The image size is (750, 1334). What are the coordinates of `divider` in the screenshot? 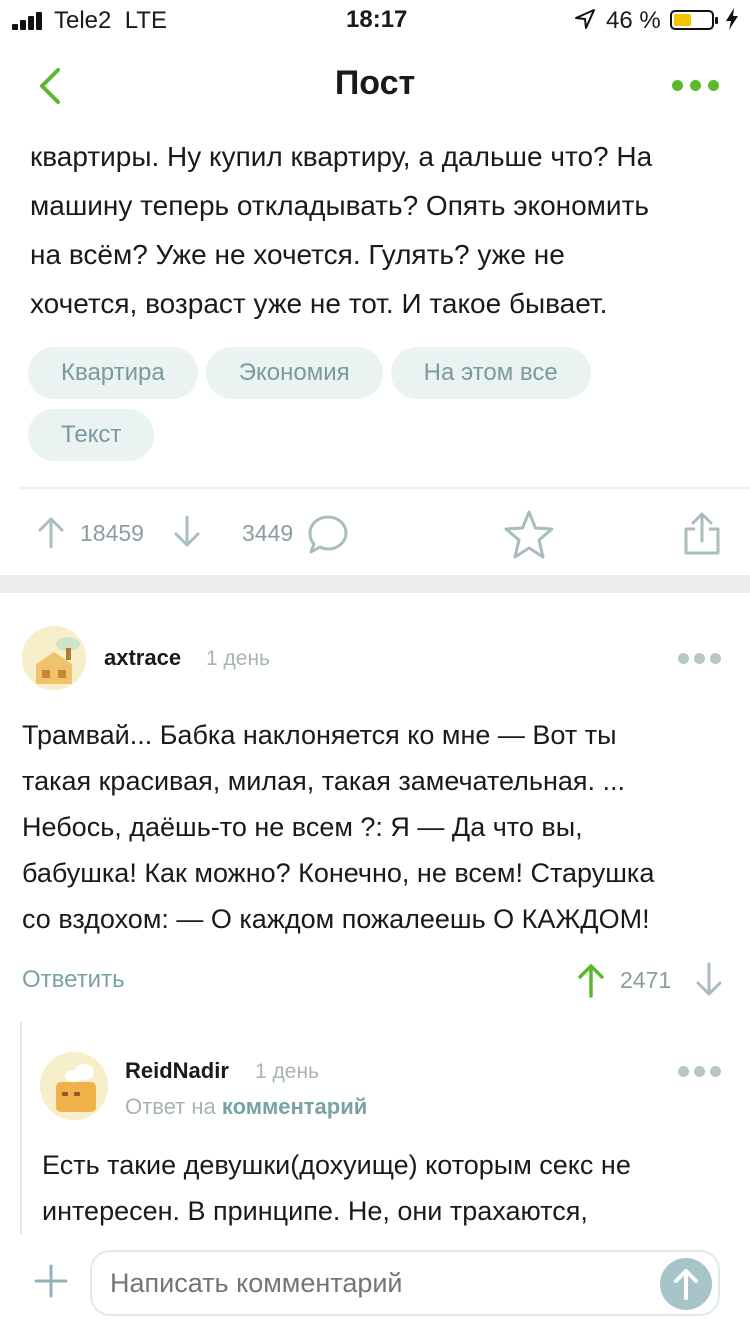 It's located at (385, 488).